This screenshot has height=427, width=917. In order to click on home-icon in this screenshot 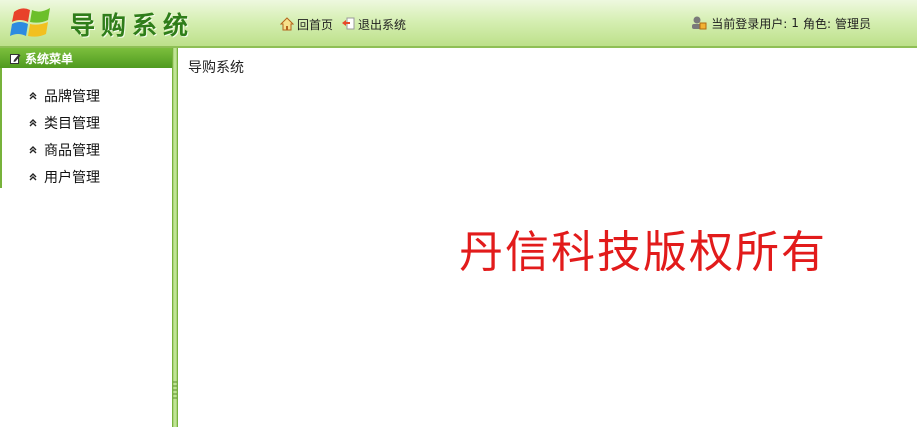, I will do `click(287, 24)`.